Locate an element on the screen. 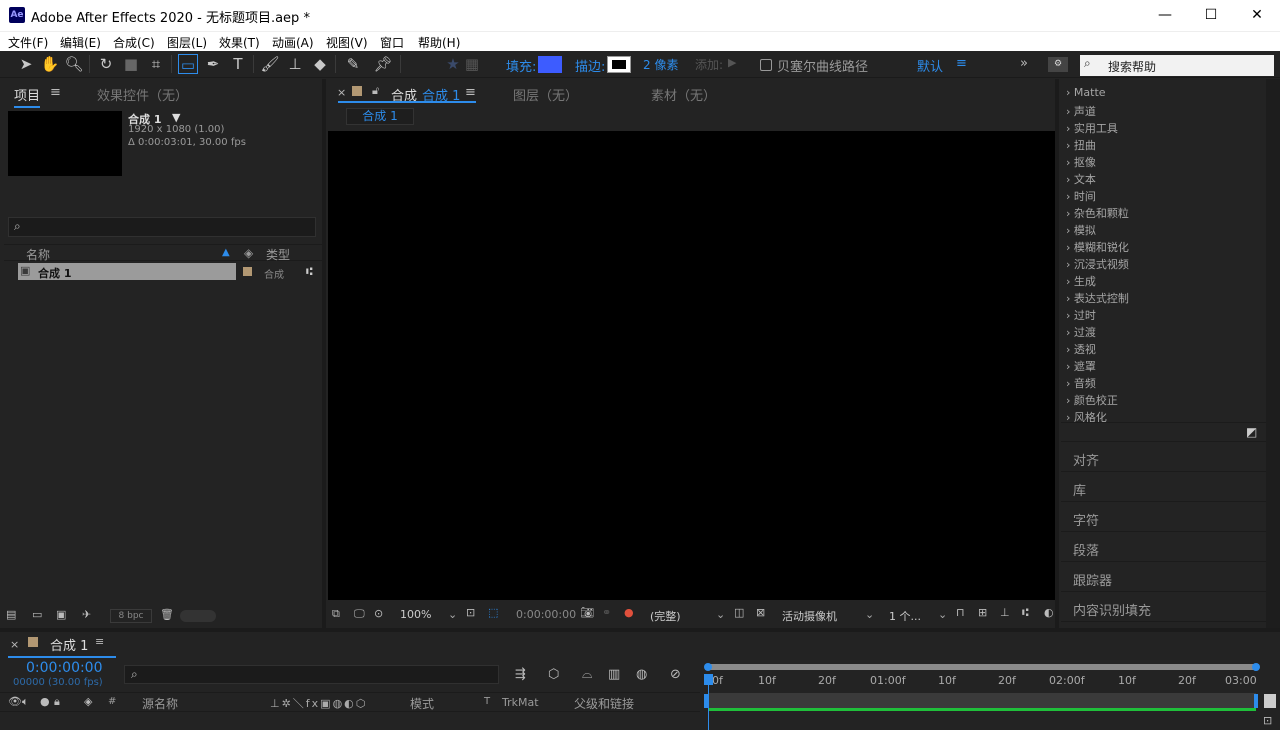 This screenshot has height=730, width=1280. work-area-end-handle is located at coordinates (1256, 667).